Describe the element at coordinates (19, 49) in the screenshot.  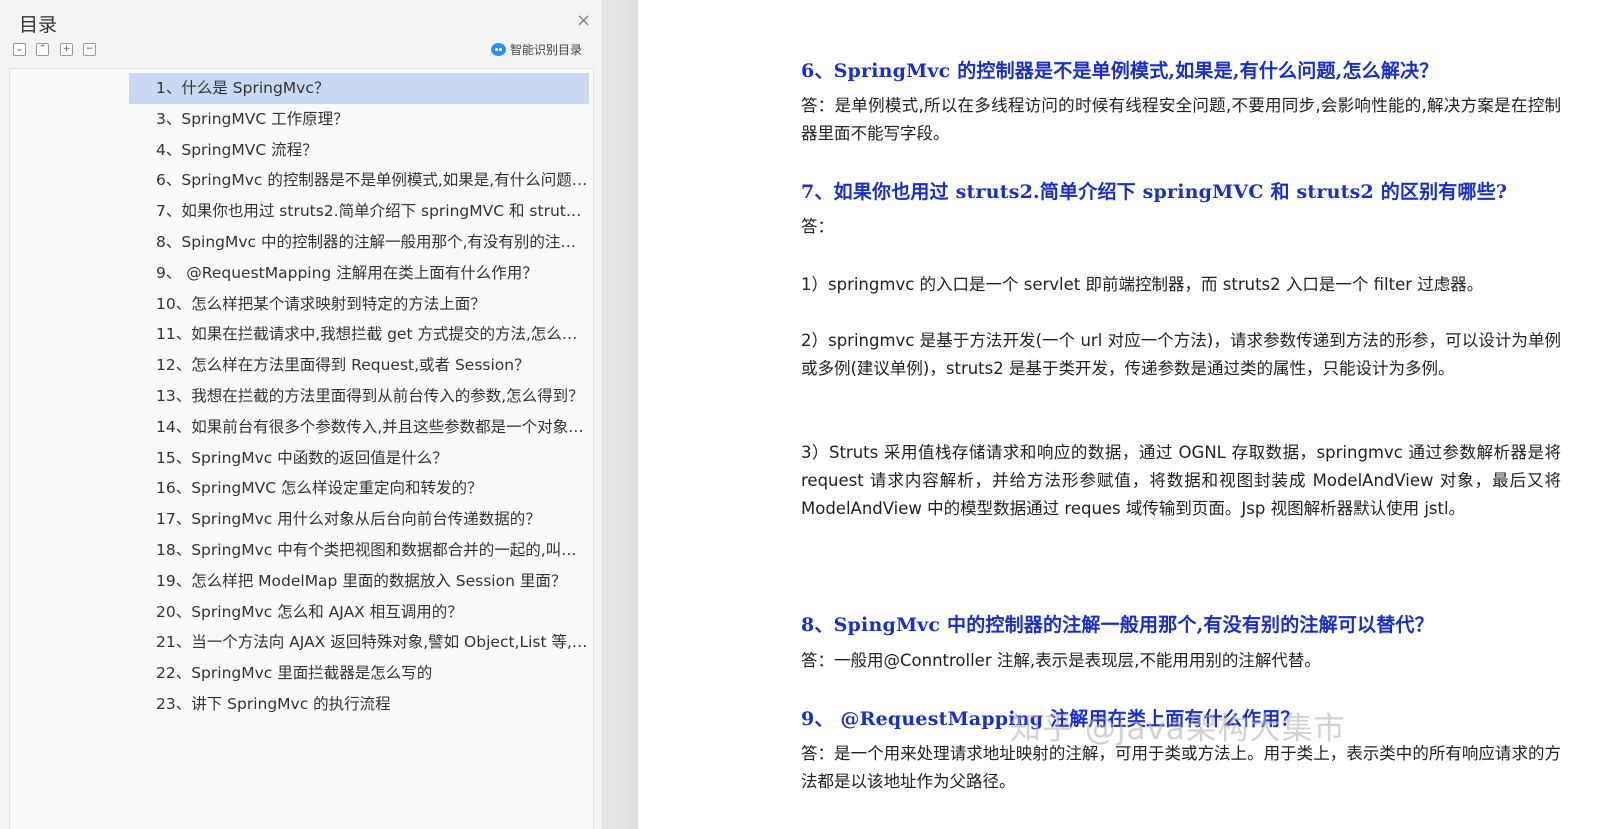
I see `collapse-all-icon: ⌄` at that location.